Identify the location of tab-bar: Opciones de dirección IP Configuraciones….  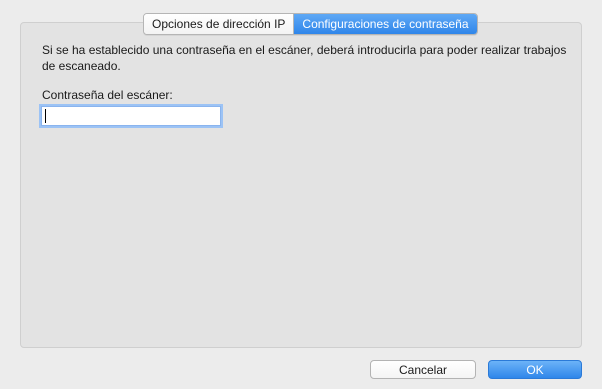
(310, 24).